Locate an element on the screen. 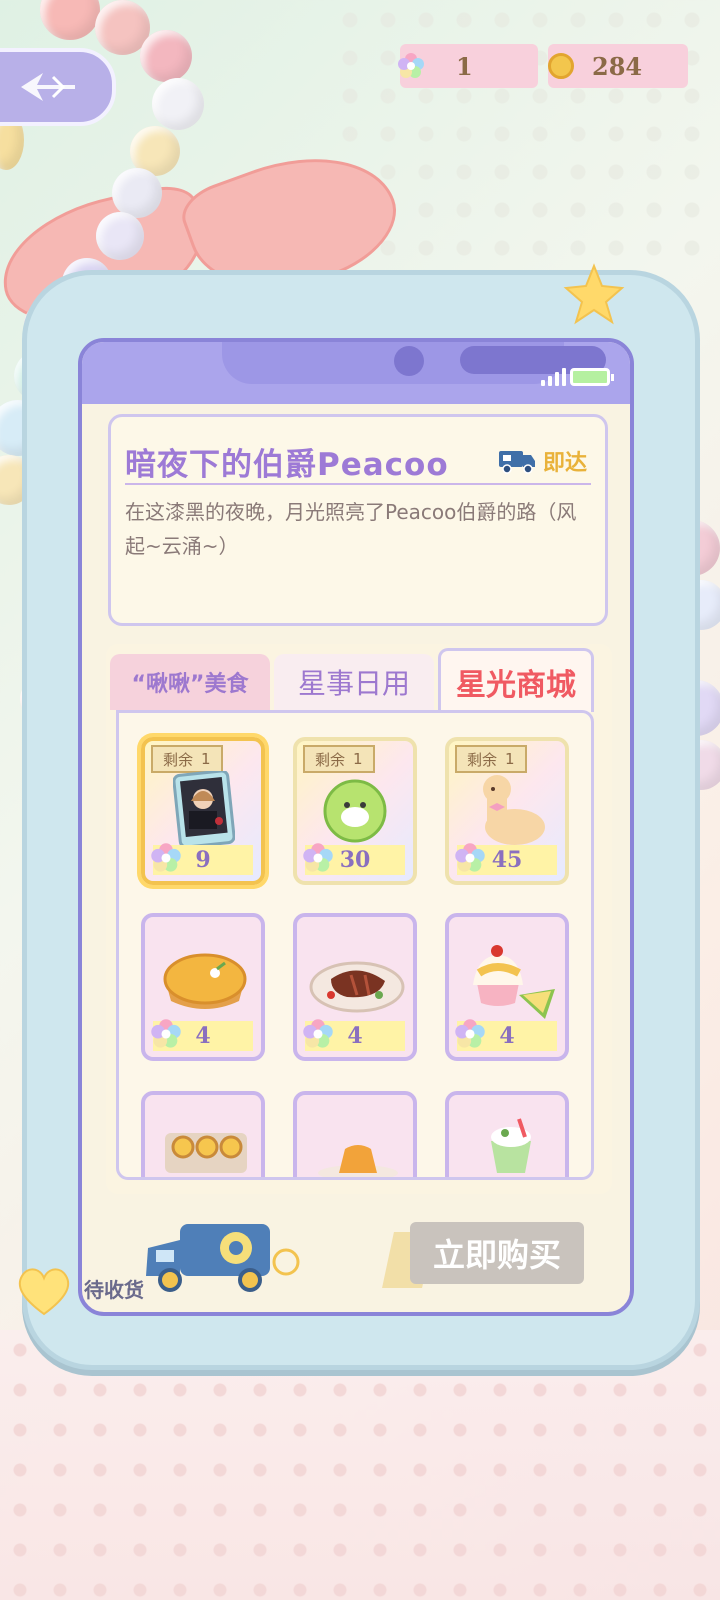 This screenshot has width=720, height=1600. star-decoration-icon is located at coordinates (594, 294).